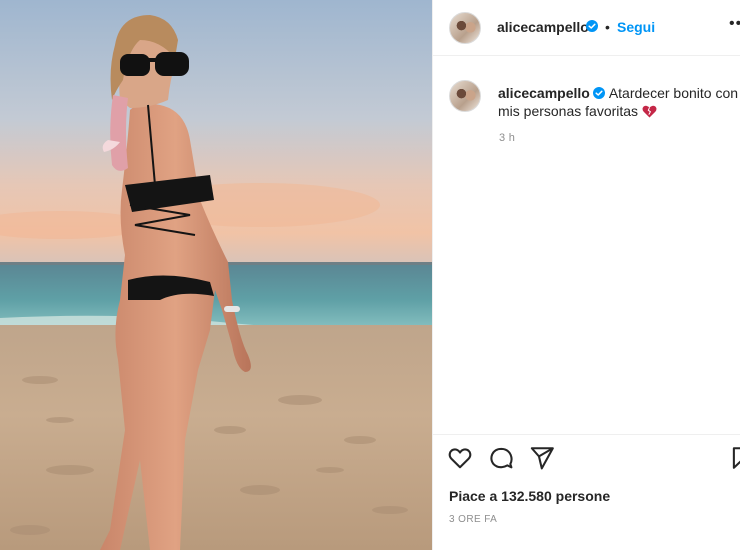 This screenshot has height=550, width=740. What do you see at coordinates (501, 458) in the screenshot?
I see `comment-icon` at bounding box center [501, 458].